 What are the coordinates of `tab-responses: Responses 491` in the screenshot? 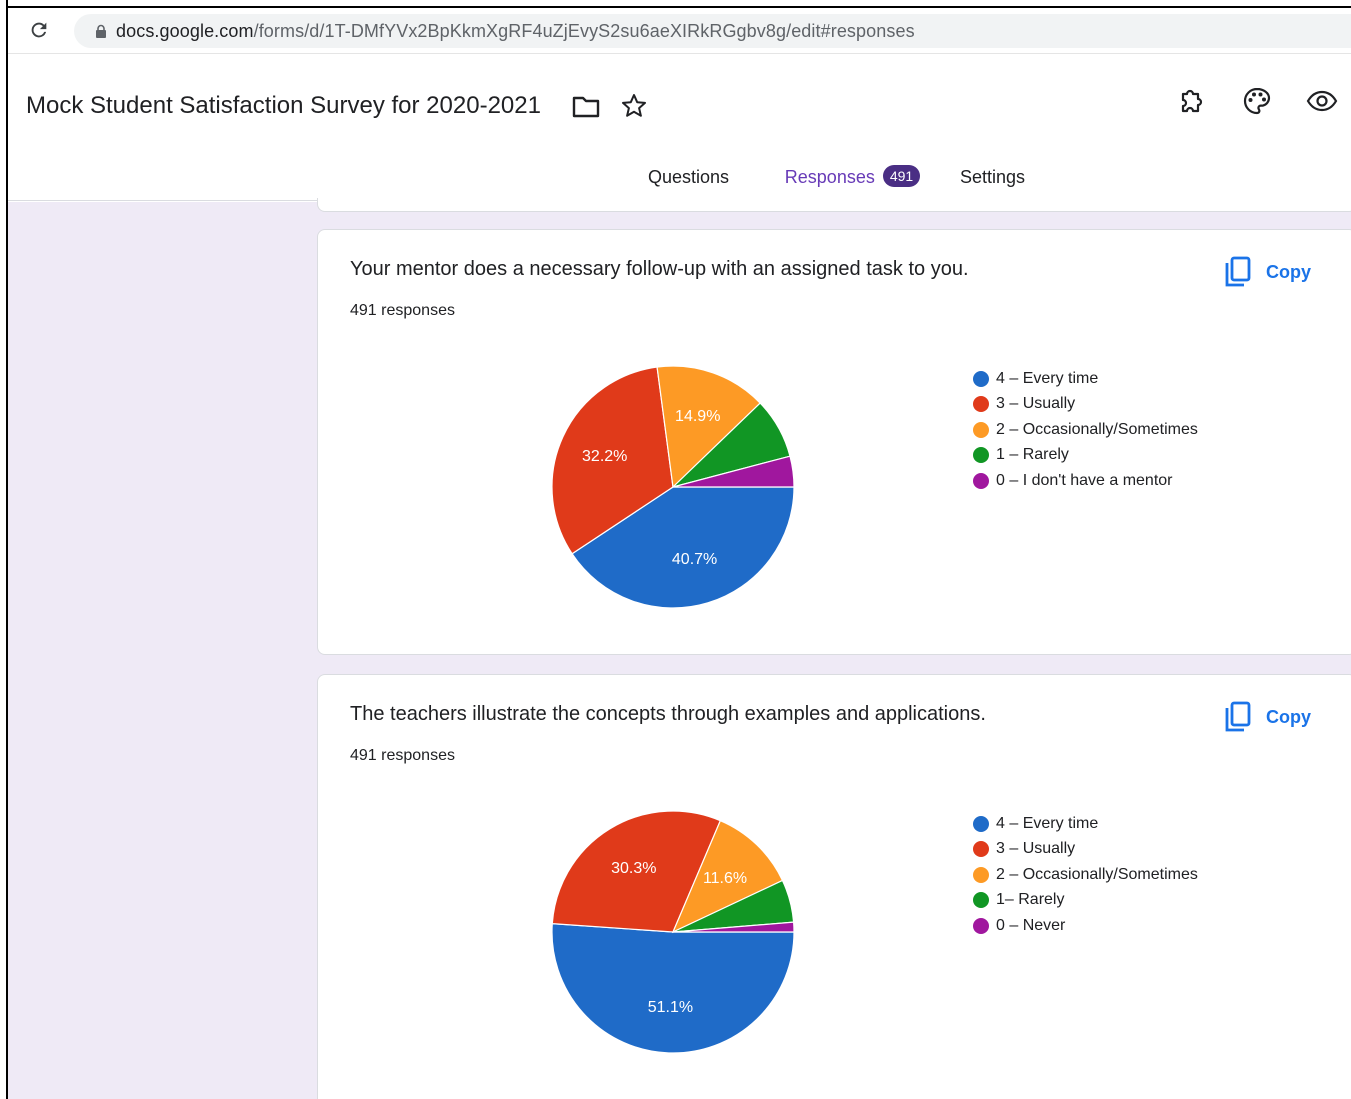 It's located at (852, 180).